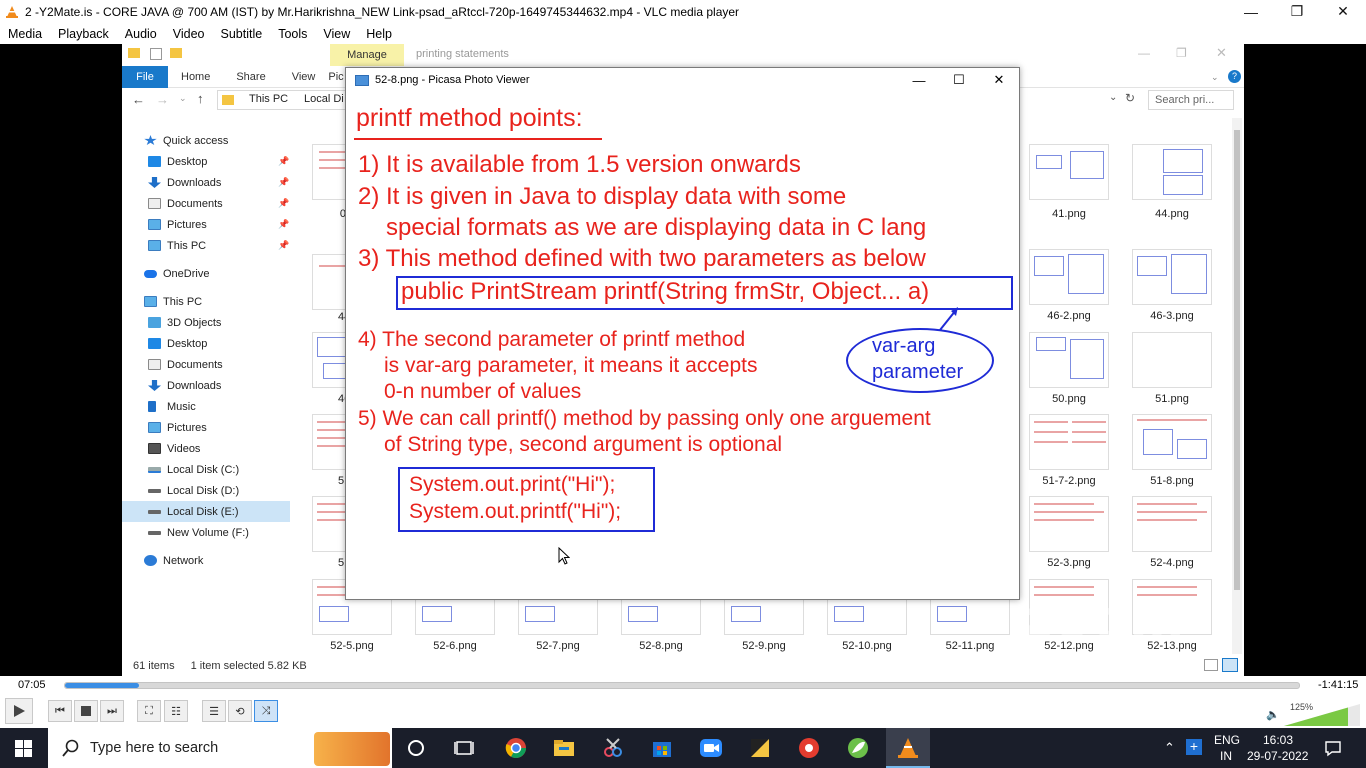  I want to click on help-icon: ?, so click(1234, 76).